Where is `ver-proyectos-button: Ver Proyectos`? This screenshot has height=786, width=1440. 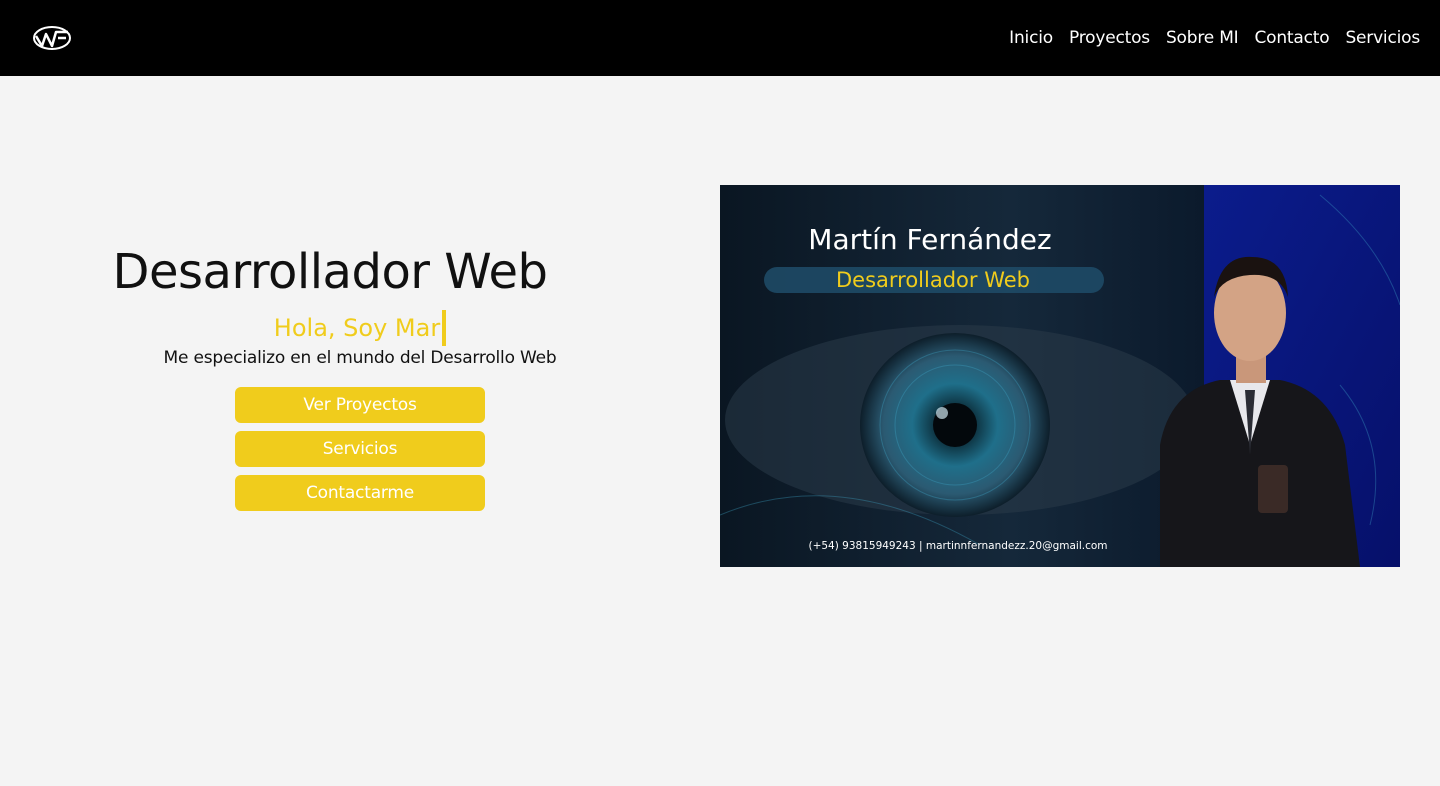 ver-proyectos-button: Ver Proyectos is located at coordinates (360, 405).